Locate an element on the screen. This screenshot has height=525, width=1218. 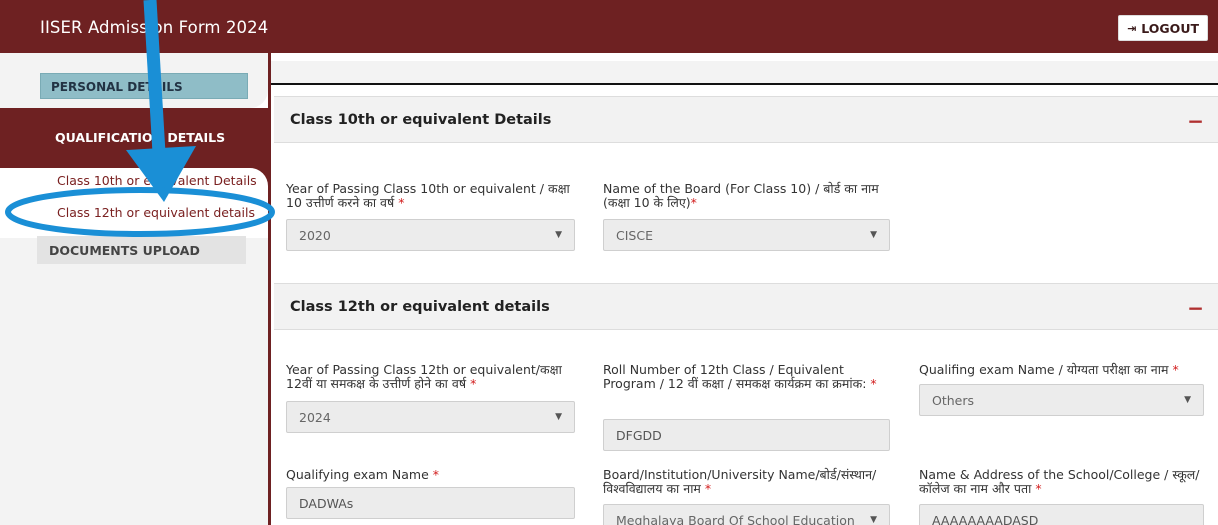
class12-exam-select: Others ▼ is located at coordinates (1061, 400).